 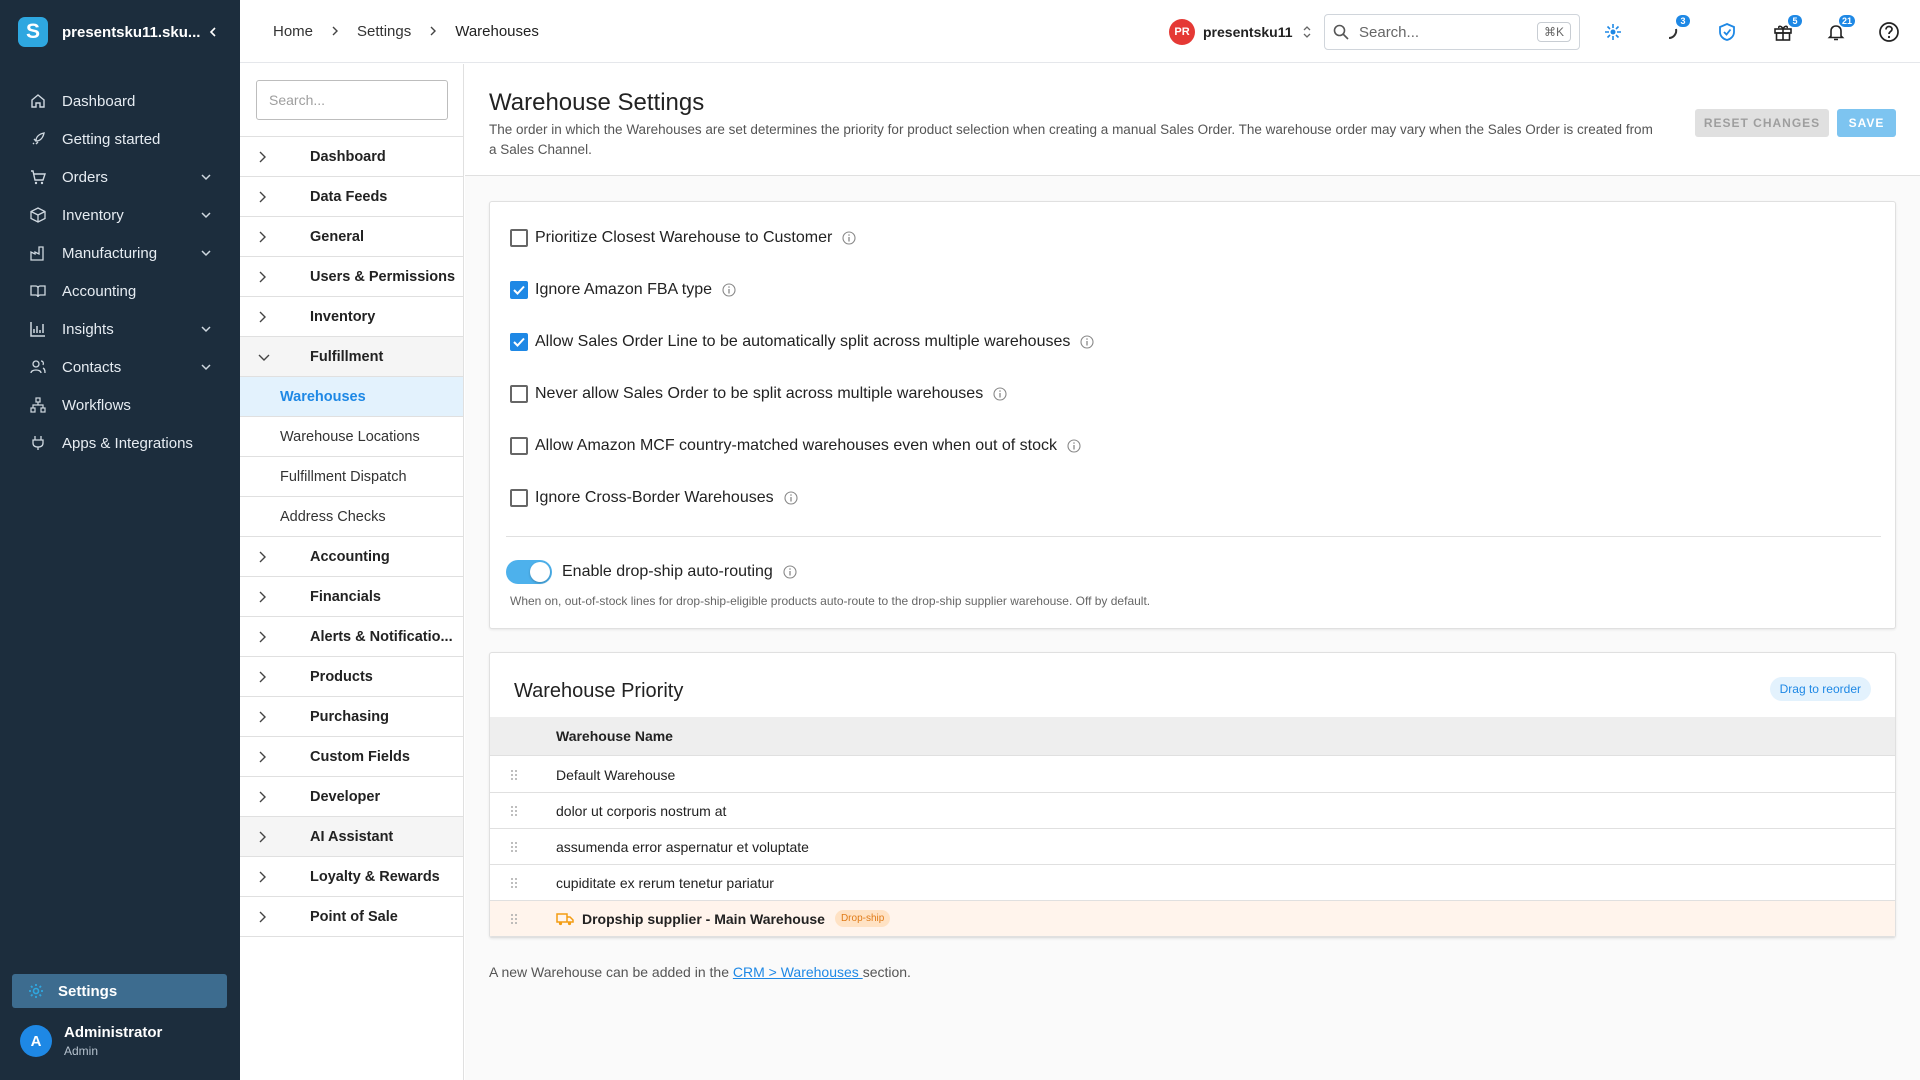 I want to click on sidebar-item-getting-started: Getting started, so click(x=120, y=139).